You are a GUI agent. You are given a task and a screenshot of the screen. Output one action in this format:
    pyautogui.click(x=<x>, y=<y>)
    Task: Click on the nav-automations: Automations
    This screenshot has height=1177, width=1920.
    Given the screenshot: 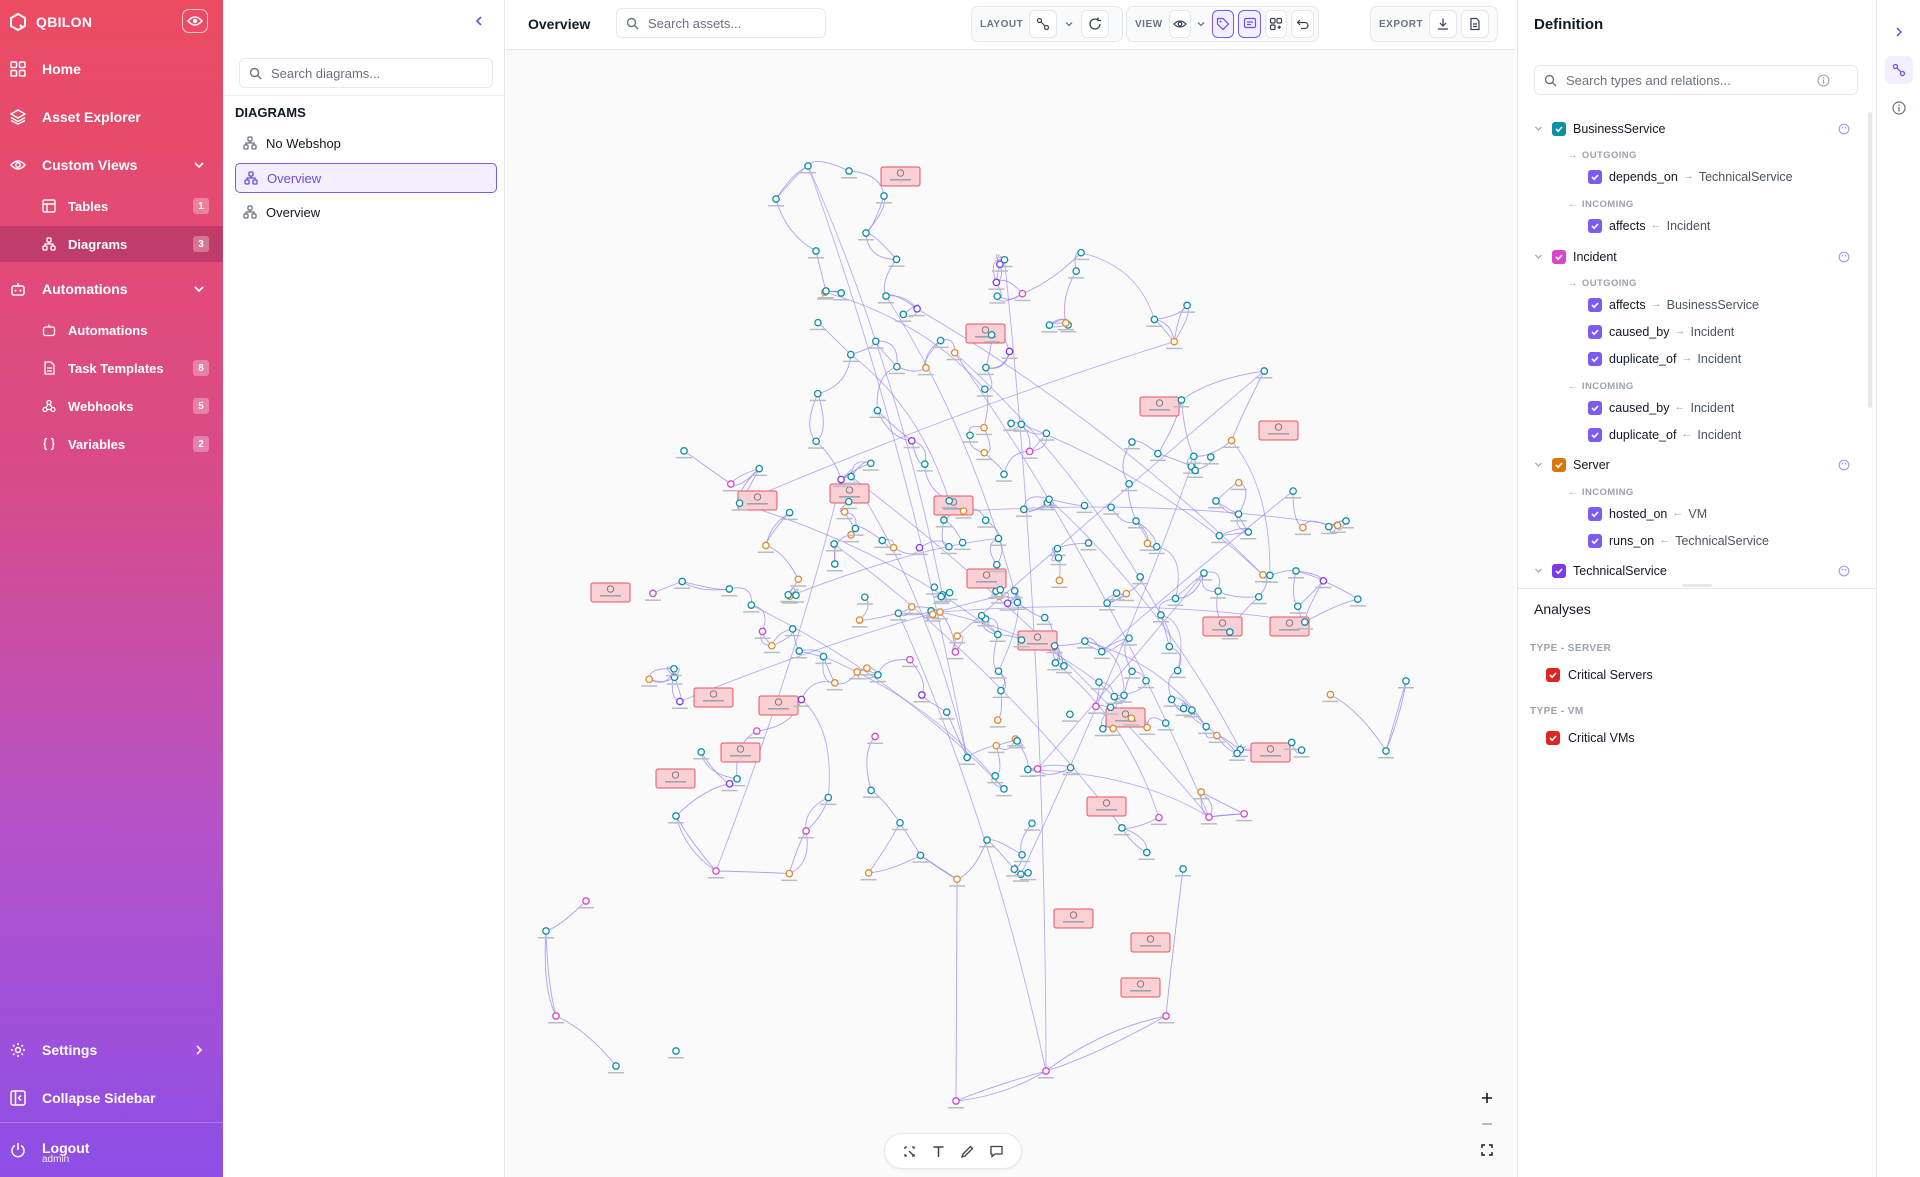 What is the action you would take?
    pyautogui.click(x=111, y=330)
    